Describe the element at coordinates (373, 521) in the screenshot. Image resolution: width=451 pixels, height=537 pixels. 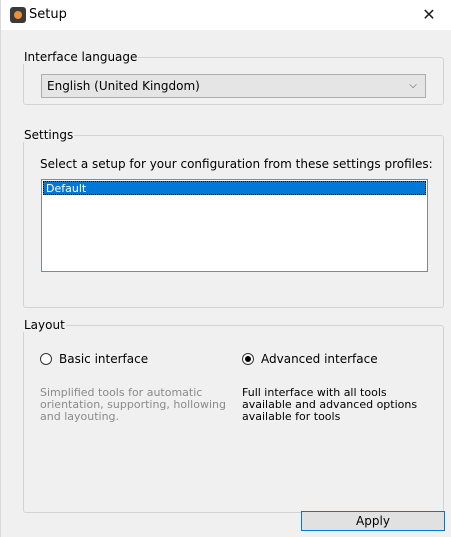
I see `apply-button: Apply` at that location.